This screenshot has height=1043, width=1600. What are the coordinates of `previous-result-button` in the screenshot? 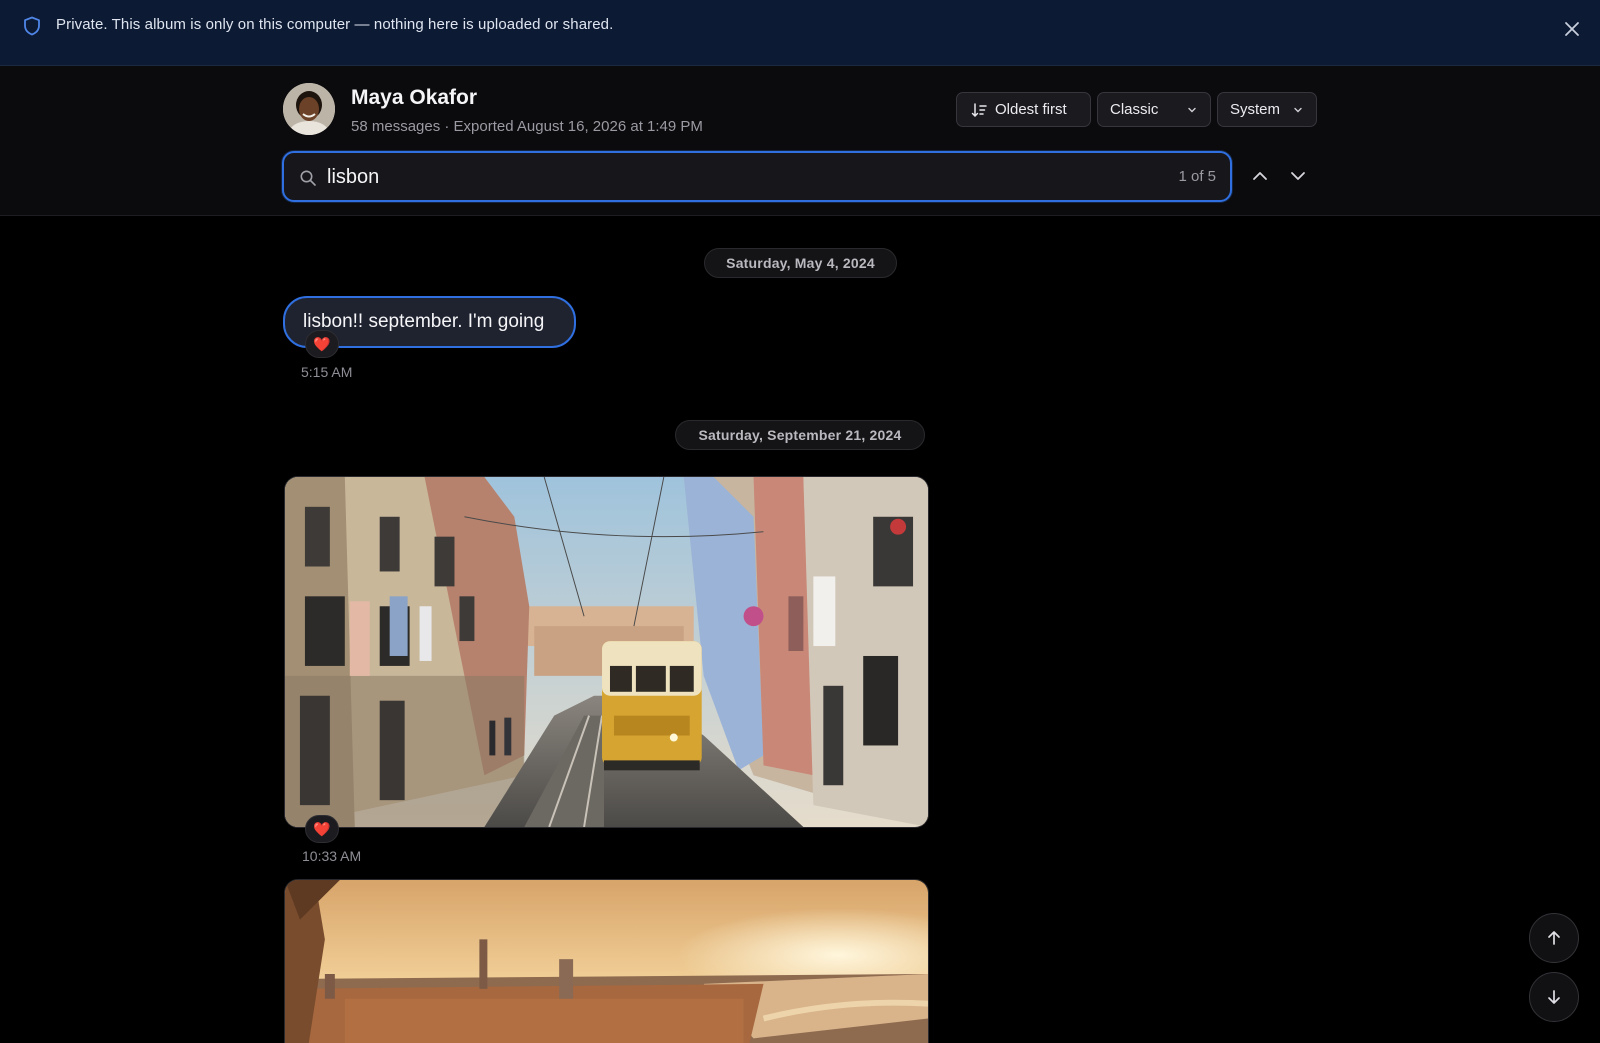 It's located at (1260, 176).